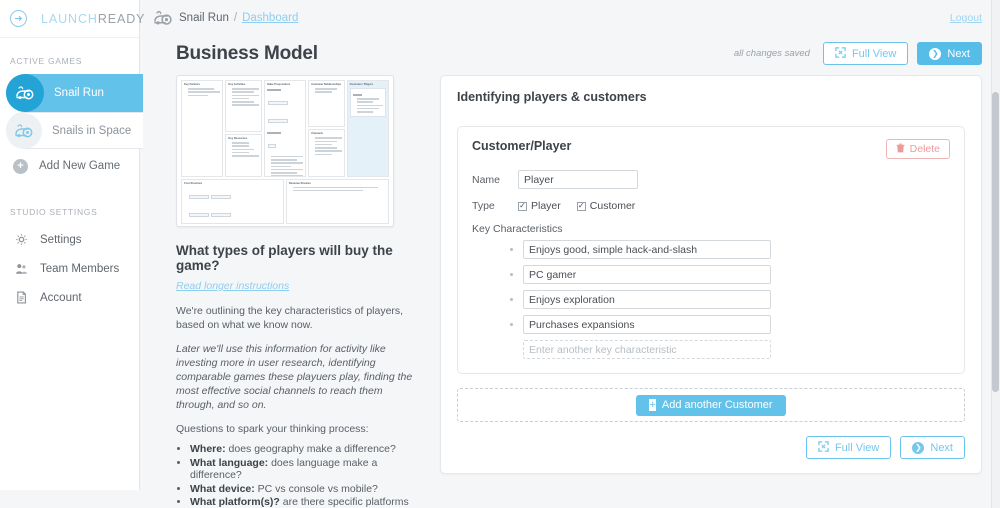 This screenshot has width=1000, height=508. I want to click on canvas-block-customer-relationships: Customer Relationships, so click(326, 104).